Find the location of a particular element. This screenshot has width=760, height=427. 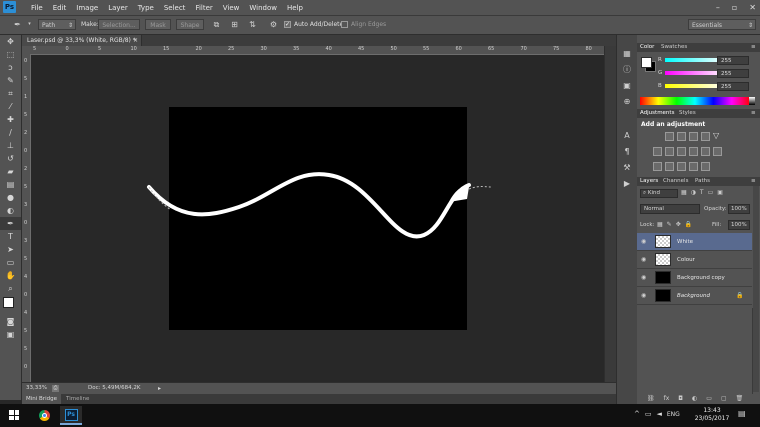

menu-edit: Edit is located at coordinates (60, 8).